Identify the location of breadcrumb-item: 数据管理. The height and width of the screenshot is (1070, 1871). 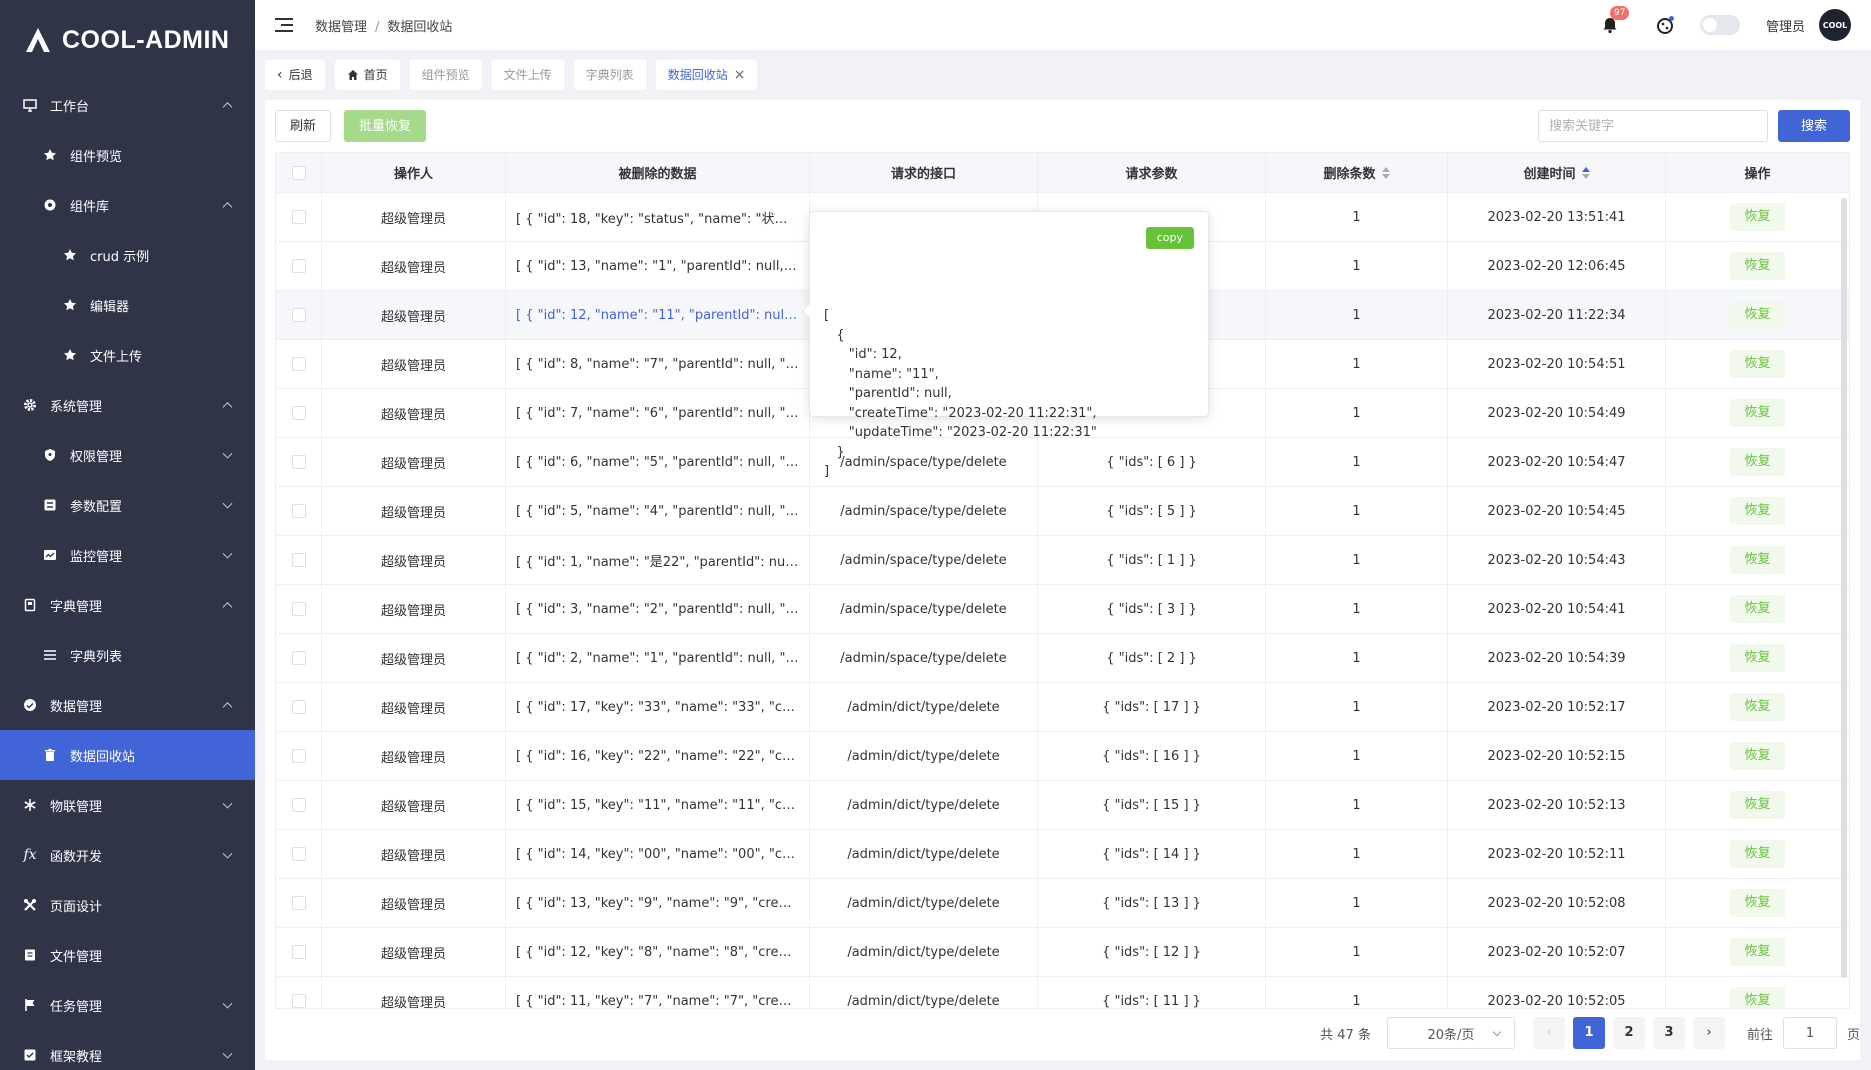
(341, 27).